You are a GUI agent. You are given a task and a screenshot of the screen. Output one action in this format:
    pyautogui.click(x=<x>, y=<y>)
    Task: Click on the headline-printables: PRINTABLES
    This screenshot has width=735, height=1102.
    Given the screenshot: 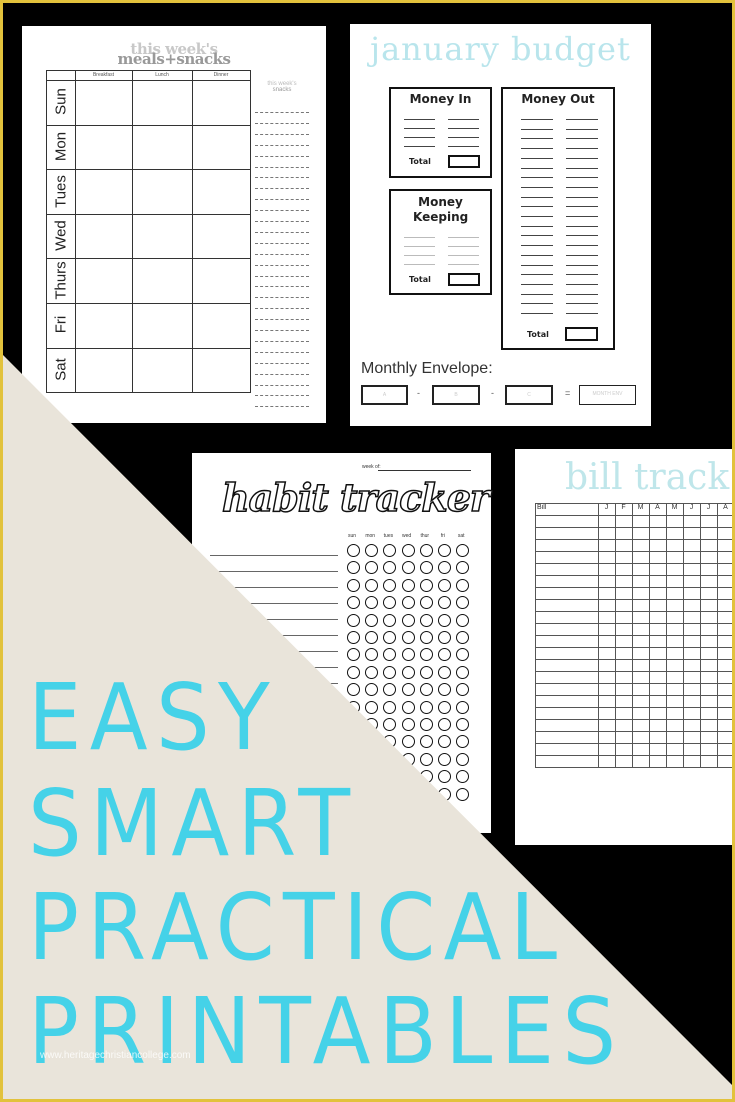 What is the action you would take?
    pyautogui.click(x=326, y=1031)
    